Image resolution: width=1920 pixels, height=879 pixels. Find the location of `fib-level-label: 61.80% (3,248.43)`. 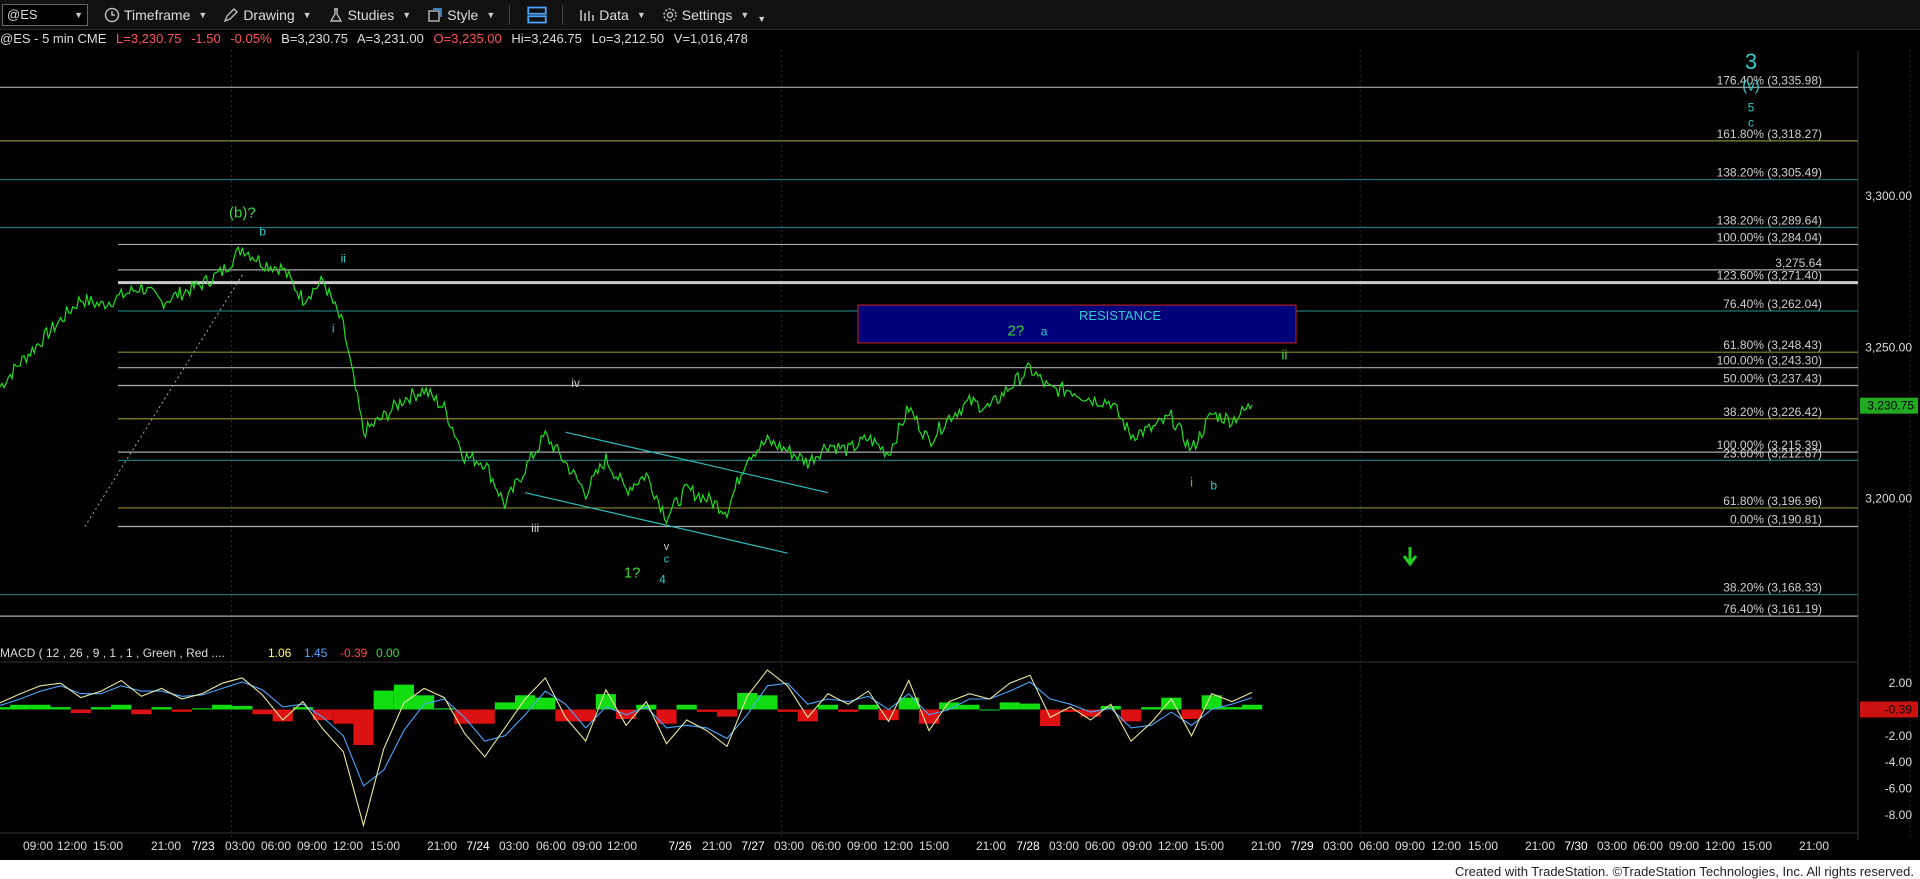

fib-level-label: 61.80% (3,248.43) is located at coordinates (1772, 345).